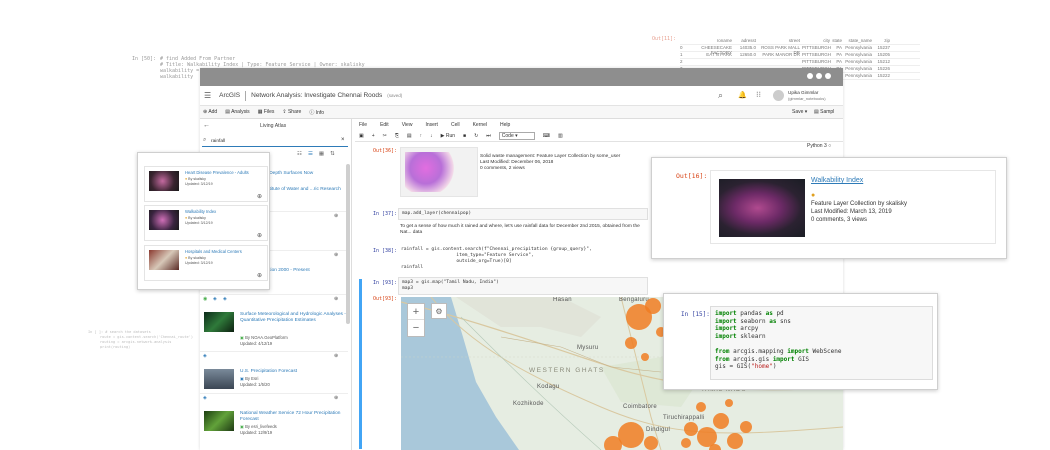 The image size is (1050, 450). What do you see at coordinates (264, 337) in the screenshot?
I see `list-item-owner: ▣ By NOAA.GeoPlatform` at bounding box center [264, 337].